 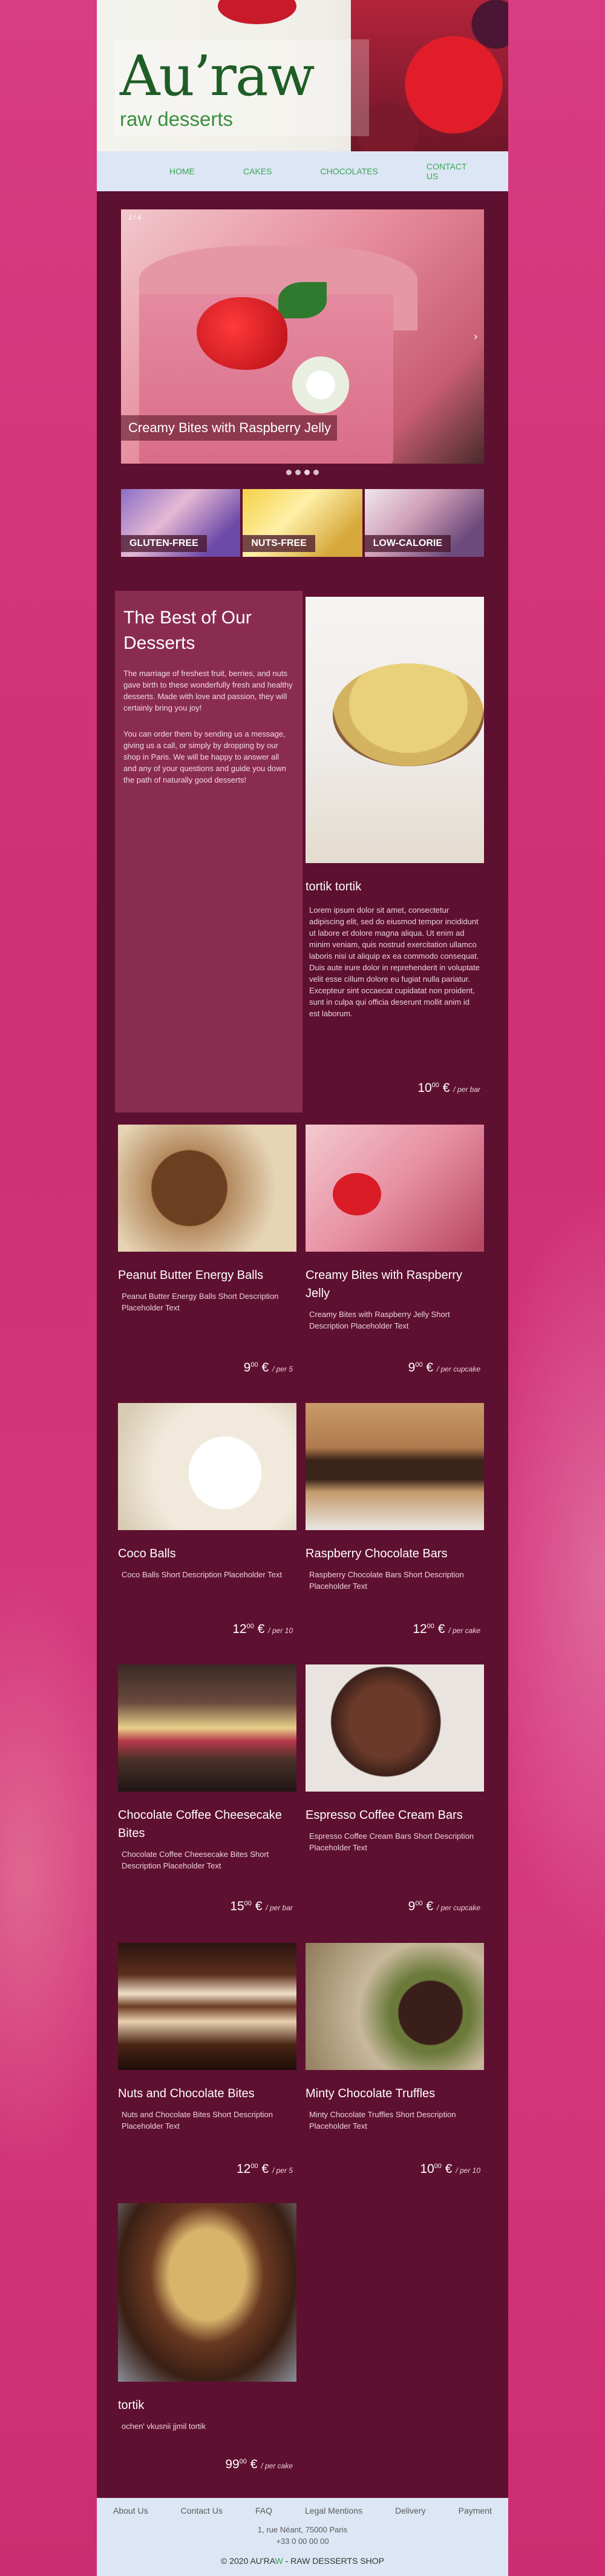 What do you see at coordinates (257, 12) in the screenshot?
I see `berry-decoration` at bounding box center [257, 12].